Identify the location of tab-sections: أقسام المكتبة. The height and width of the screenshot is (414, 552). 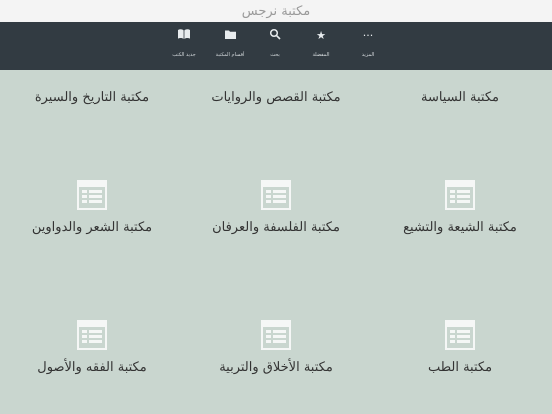
(230, 44).